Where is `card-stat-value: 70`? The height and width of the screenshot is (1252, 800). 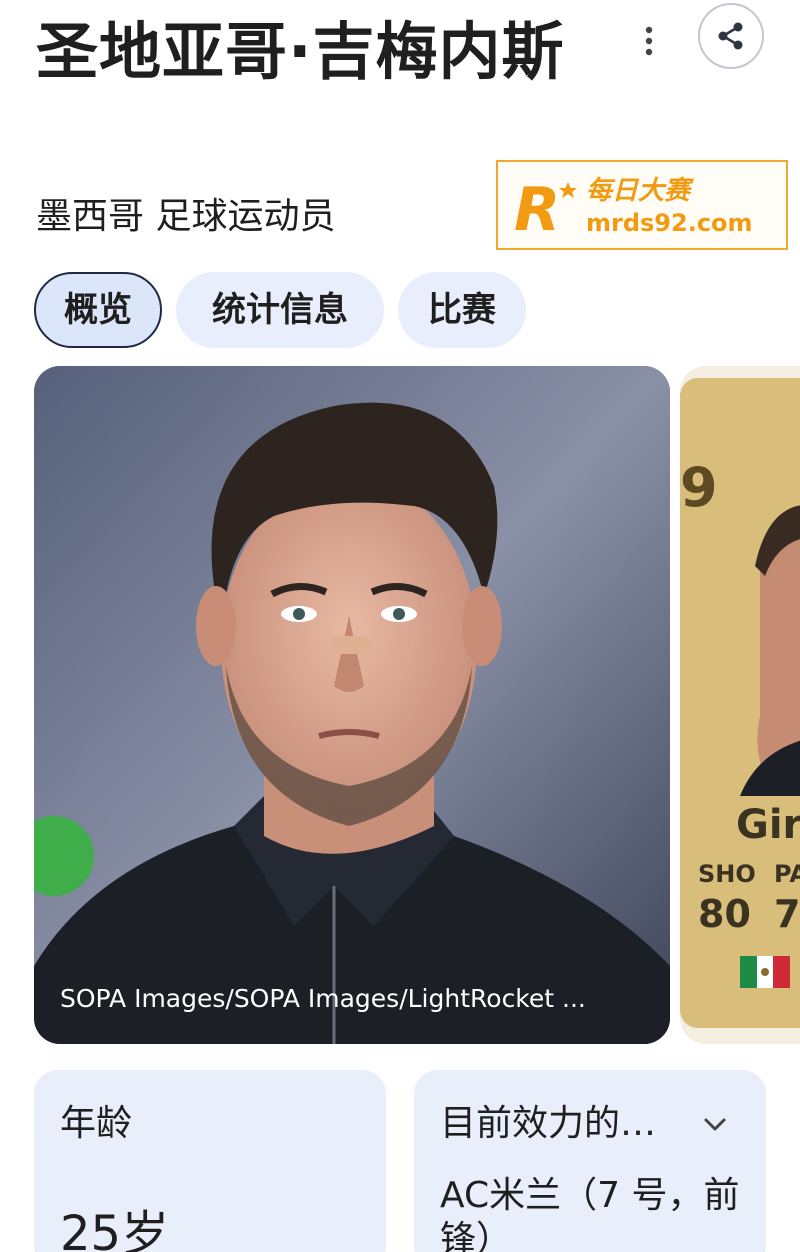
card-stat-value: 70 is located at coordinates (787, 914).